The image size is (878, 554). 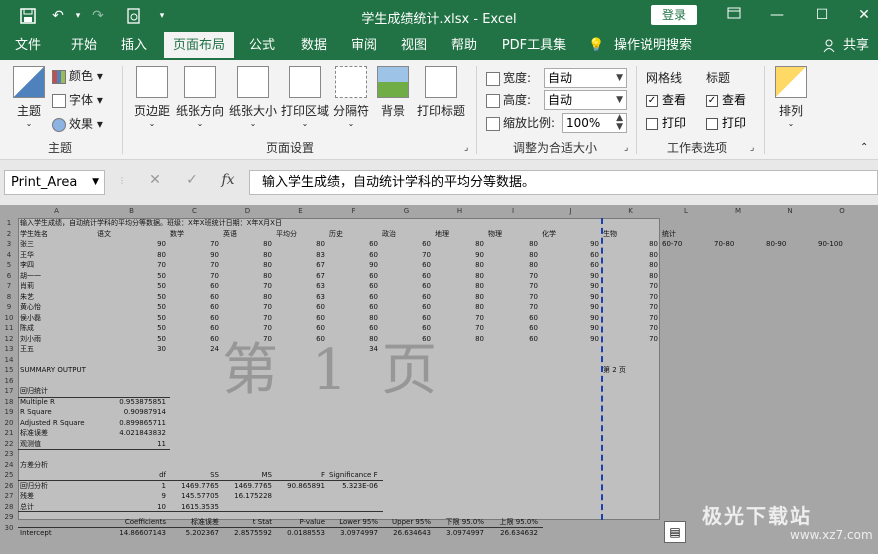 What do you see at coordinates (9, 391) in the screenshot?
I see `row-header: 17` at bounding box center [9, 391].